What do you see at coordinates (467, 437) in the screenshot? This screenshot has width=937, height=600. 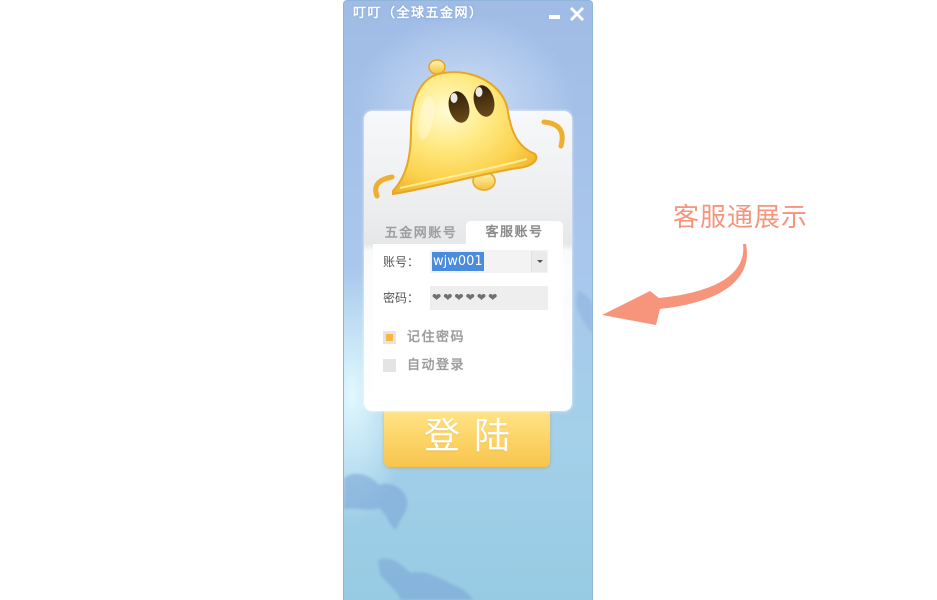 I see `login-button: 登陆` at bounding box center [467, 437].